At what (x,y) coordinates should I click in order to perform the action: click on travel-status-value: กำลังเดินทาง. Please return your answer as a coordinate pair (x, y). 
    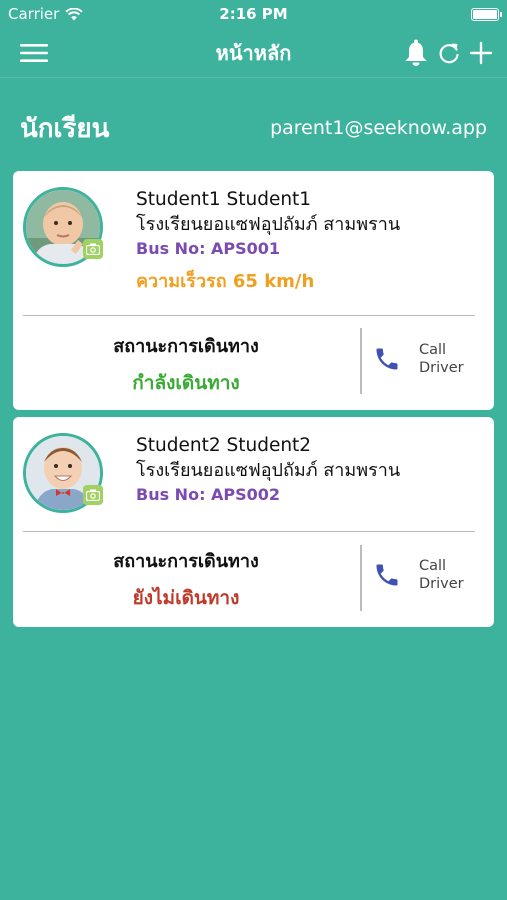
    Looking at the image, I should click on (186, 383).